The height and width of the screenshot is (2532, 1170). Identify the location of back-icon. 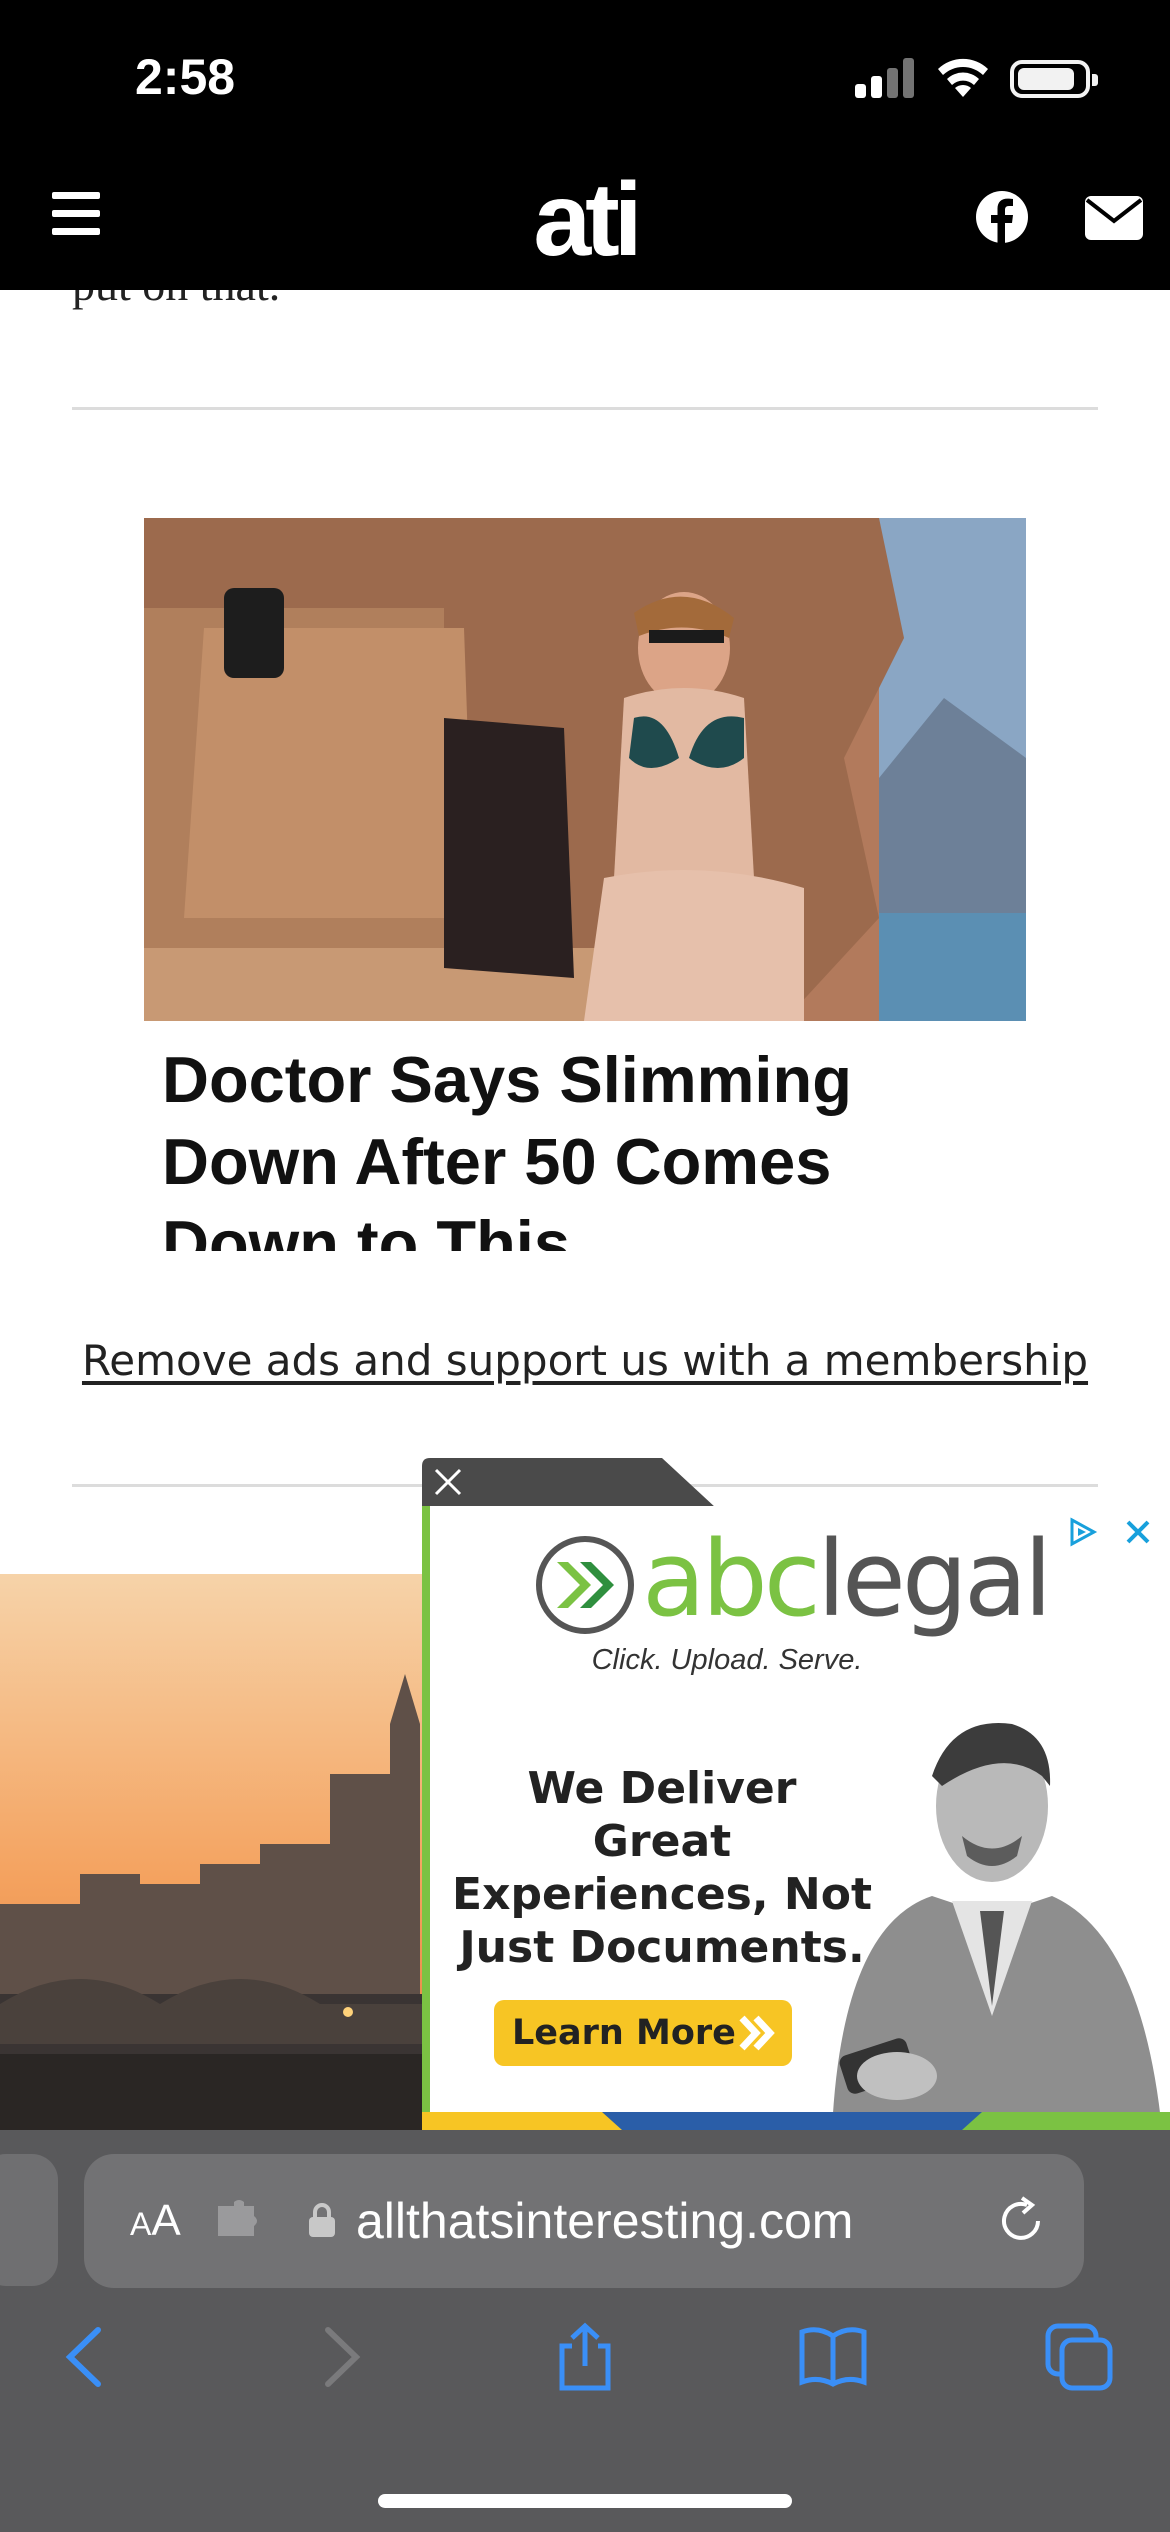
(87, 2357).